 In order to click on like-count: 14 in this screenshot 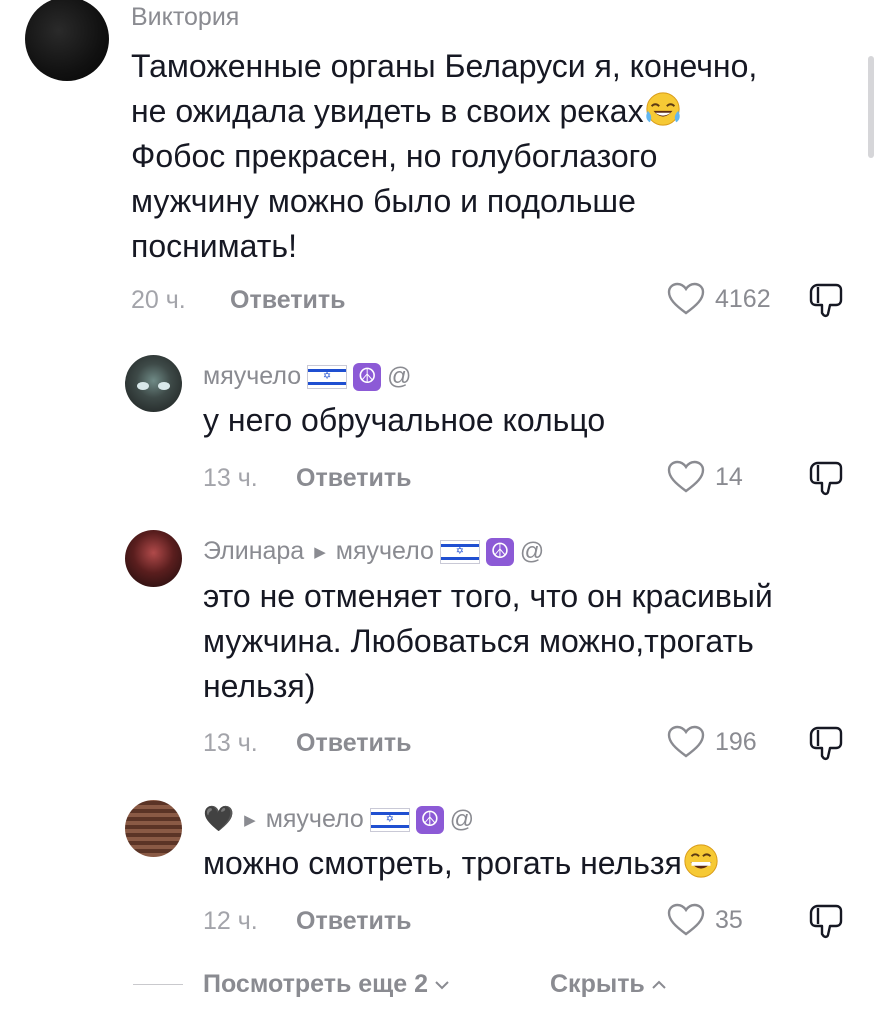, I will do `click(729, 476)`.